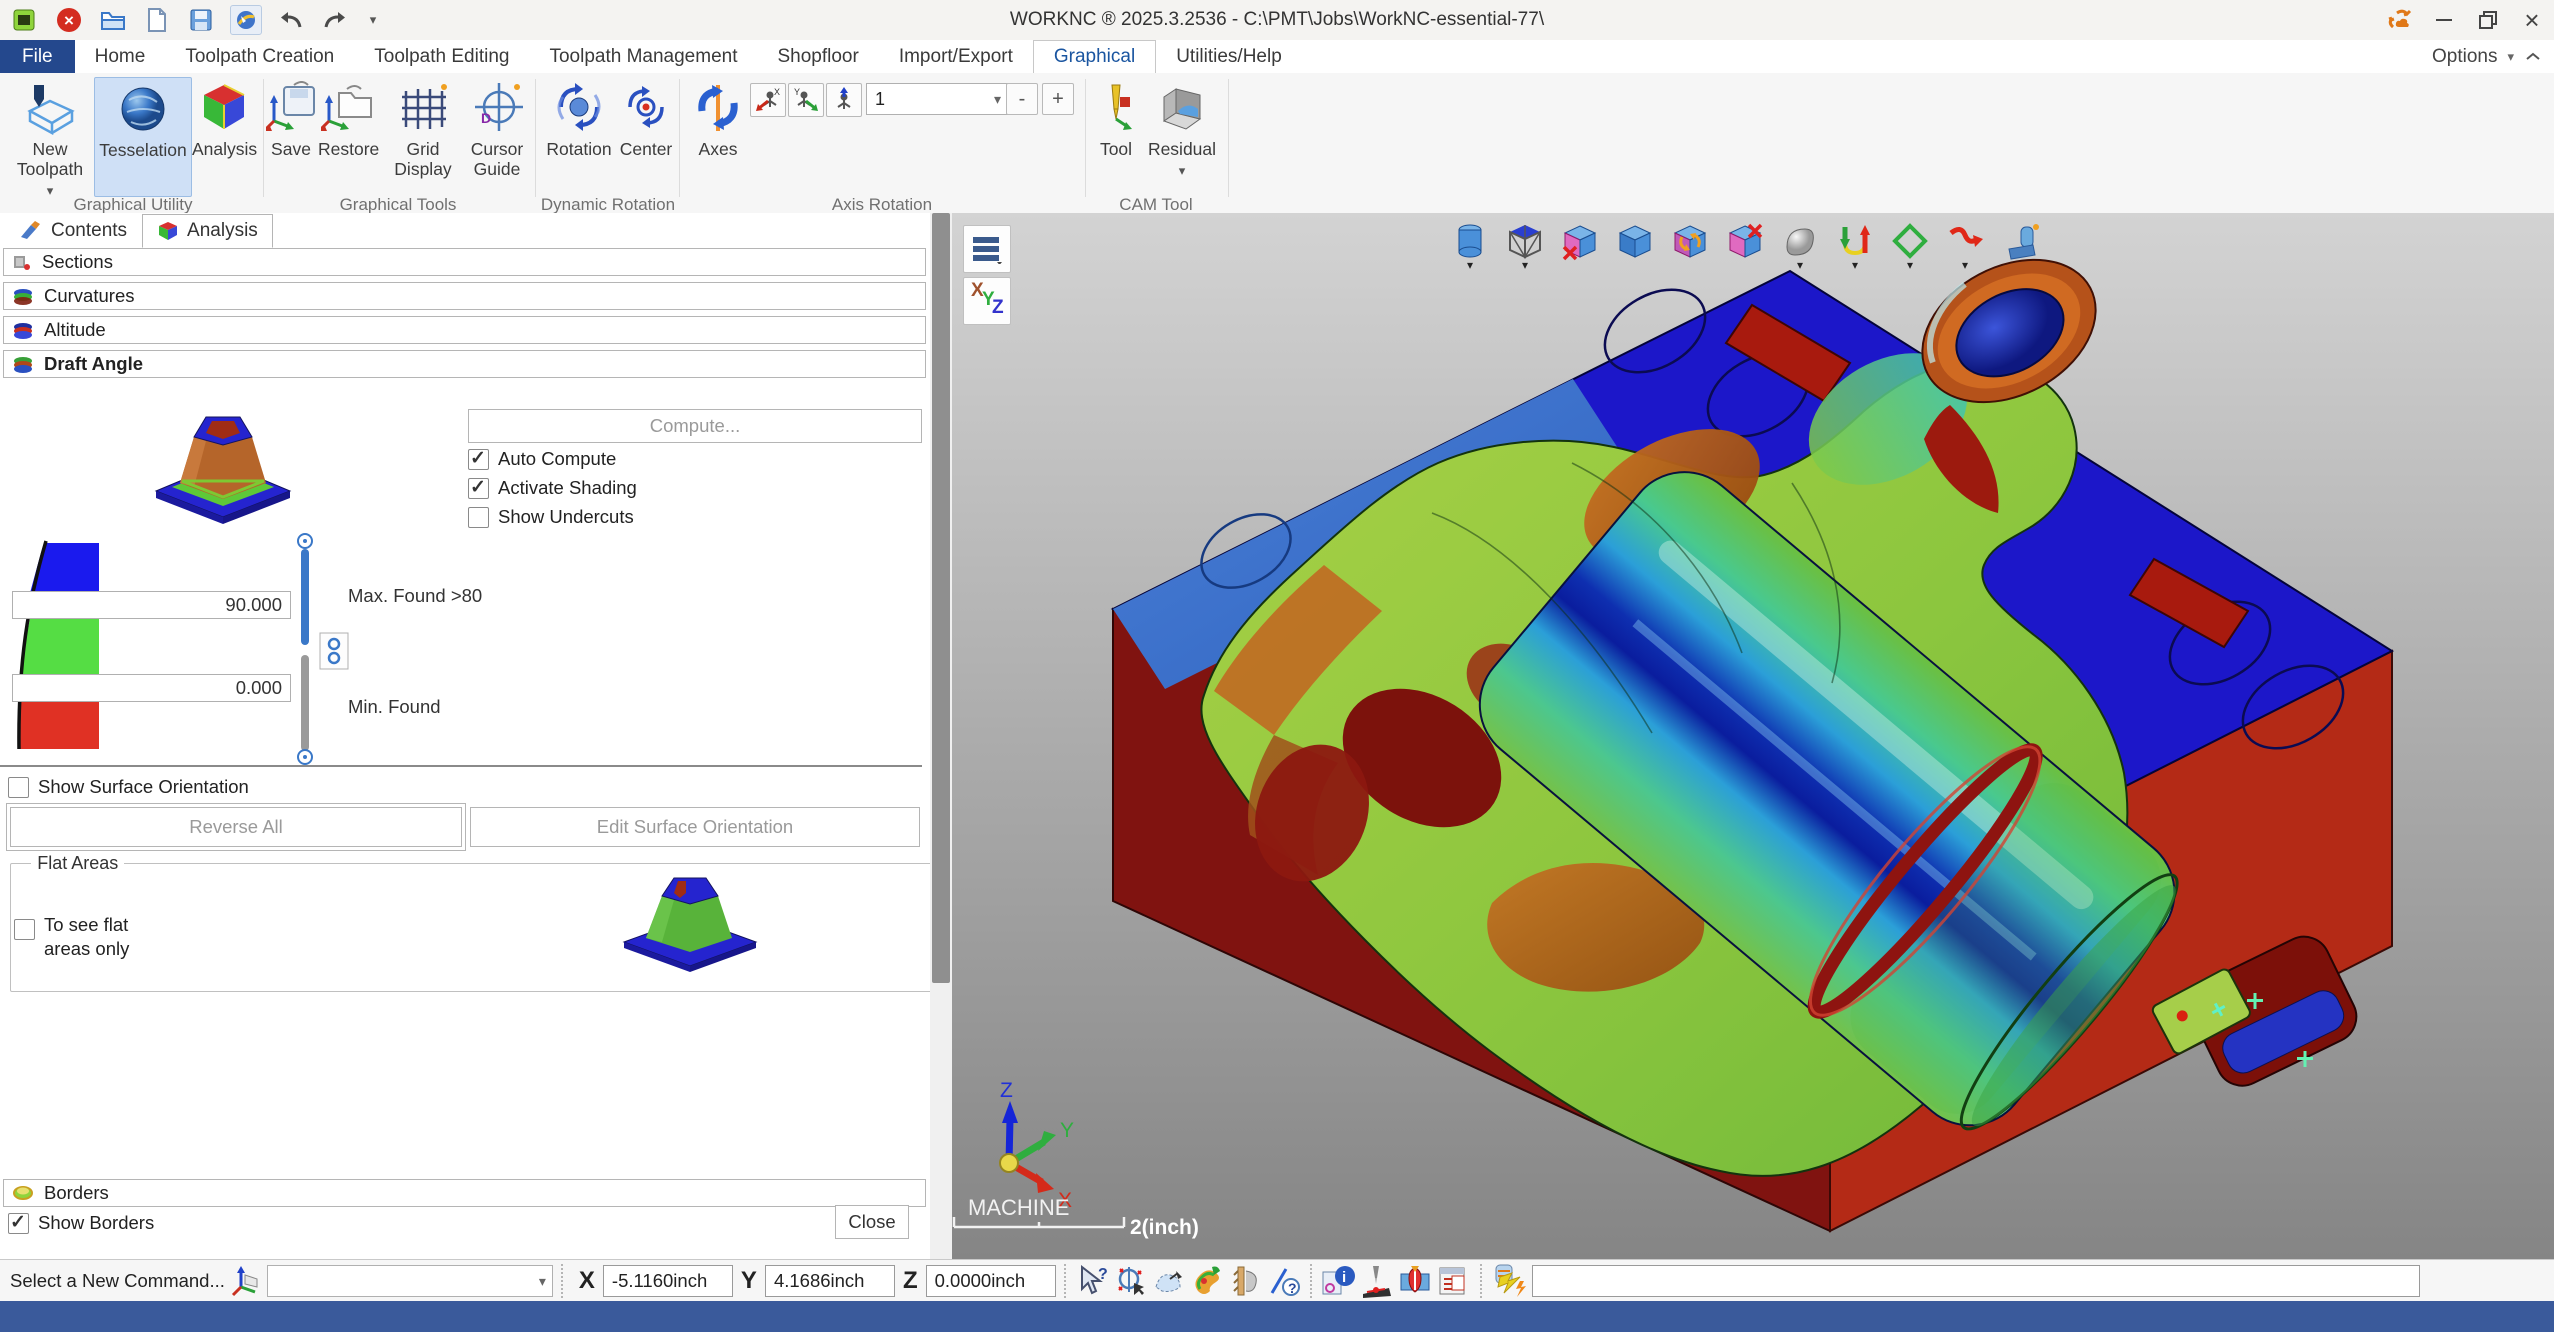 The height and width of the screenshot is (1332, 2554). Describe the element at coordinates (157, 20) in the screenshot. I see `new-file-button` at that location.